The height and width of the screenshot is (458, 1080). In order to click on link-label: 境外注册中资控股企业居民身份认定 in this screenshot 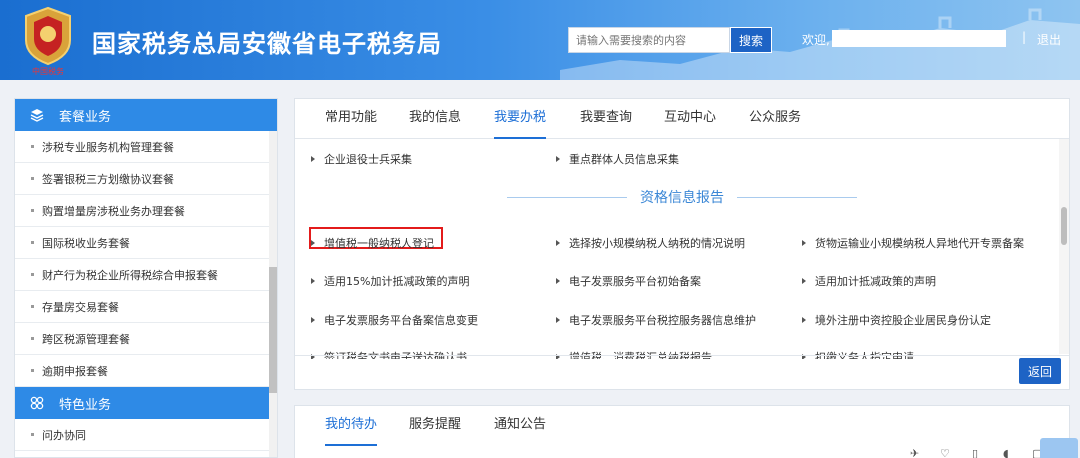, I will do `click(903, 320)`.